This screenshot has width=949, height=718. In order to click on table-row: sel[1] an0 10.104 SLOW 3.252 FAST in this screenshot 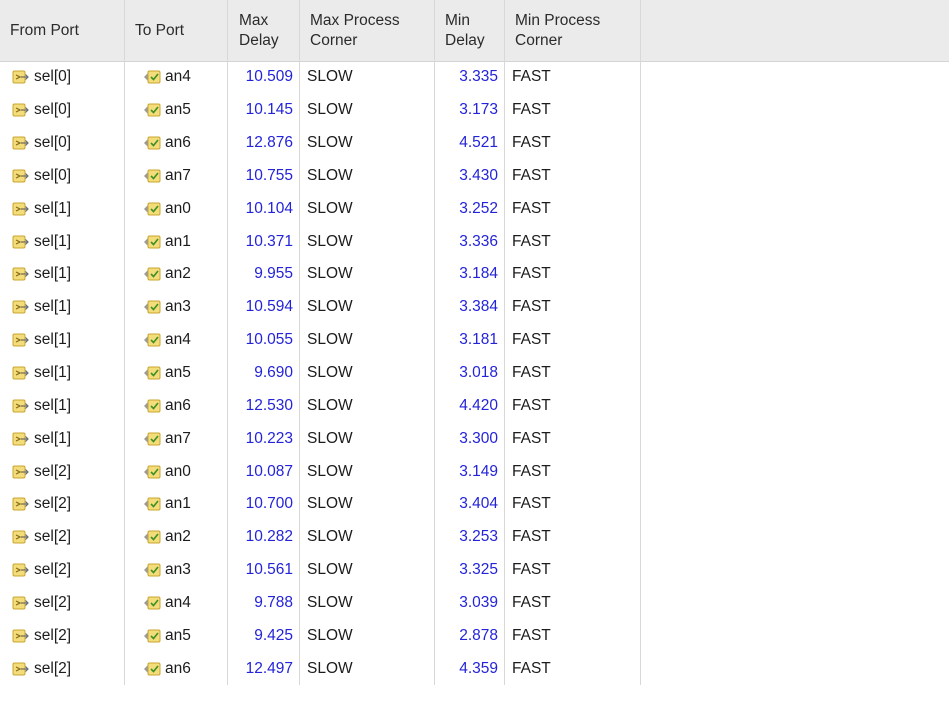, I will do `click(474, 209)`.